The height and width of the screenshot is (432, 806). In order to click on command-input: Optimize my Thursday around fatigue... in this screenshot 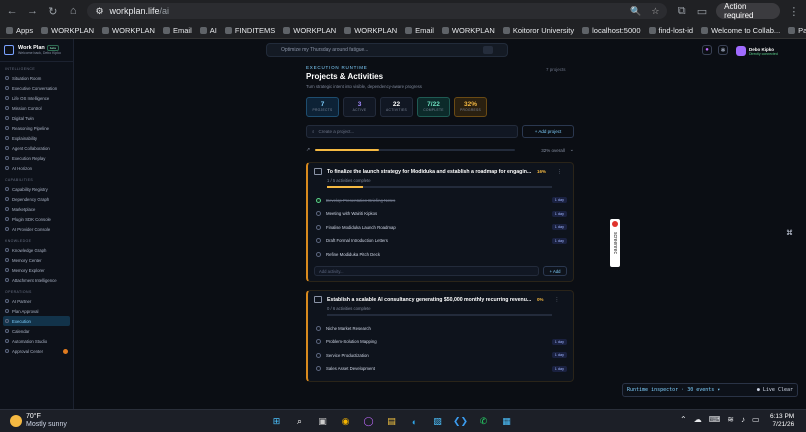, I will do `click(387, 50)`.